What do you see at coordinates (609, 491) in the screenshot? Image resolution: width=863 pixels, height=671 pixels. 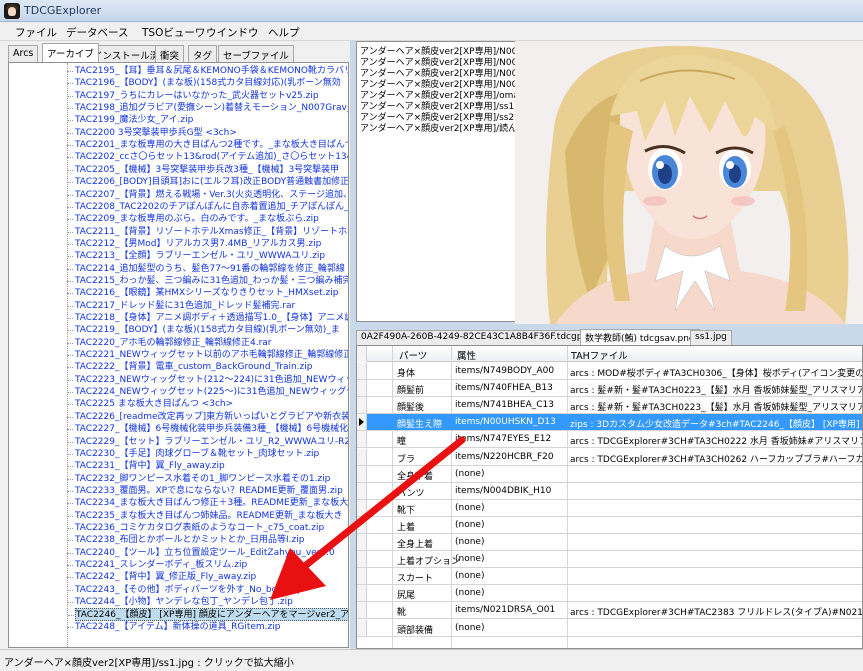 I see `grid-row: パンツ items/N004DBIK_H10` at bounding box center [609, 491].